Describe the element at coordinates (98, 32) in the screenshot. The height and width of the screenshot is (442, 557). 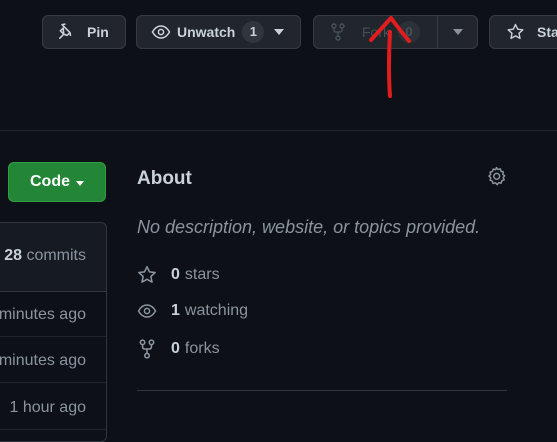
I see `pin-label: Pin` at that location.